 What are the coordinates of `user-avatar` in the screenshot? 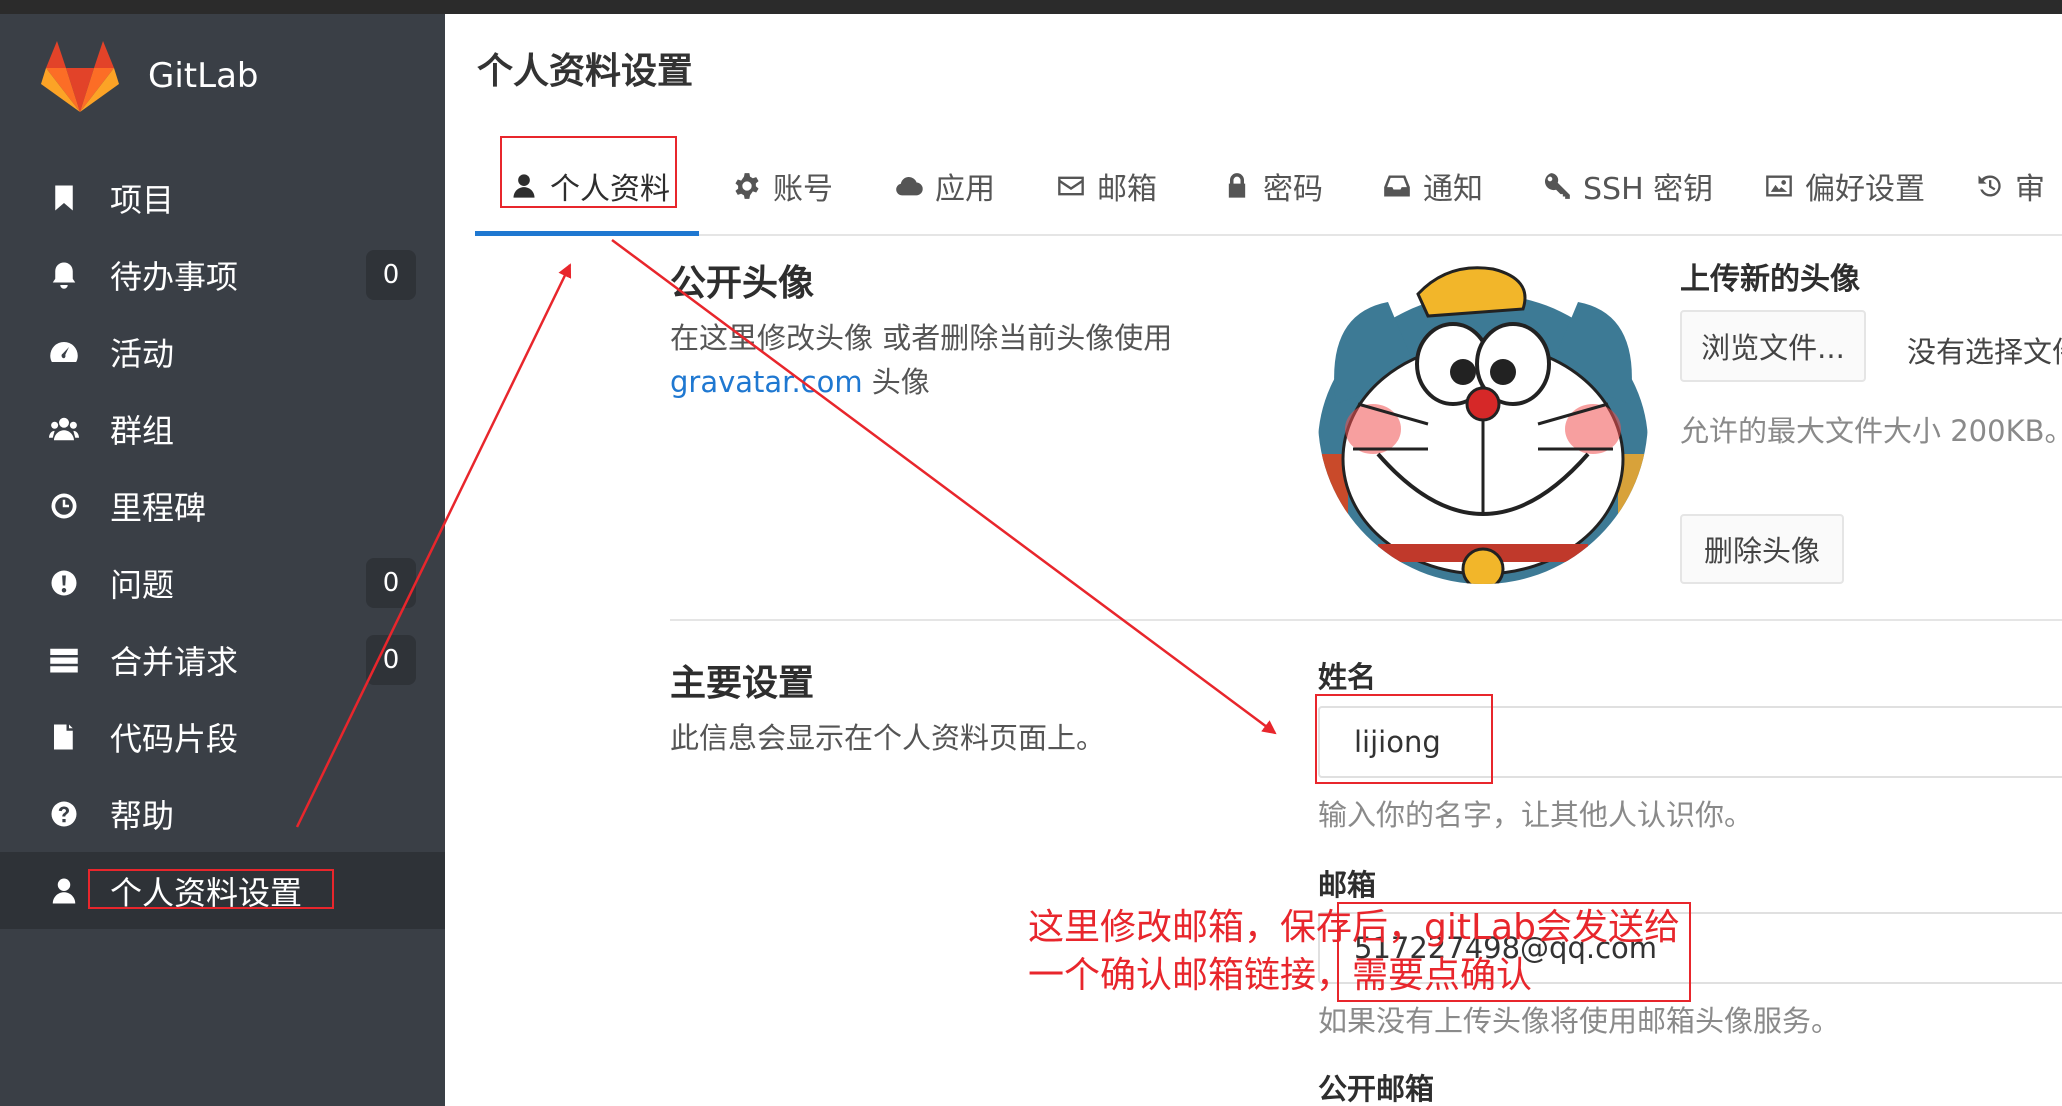 It's located at (1483, 419).